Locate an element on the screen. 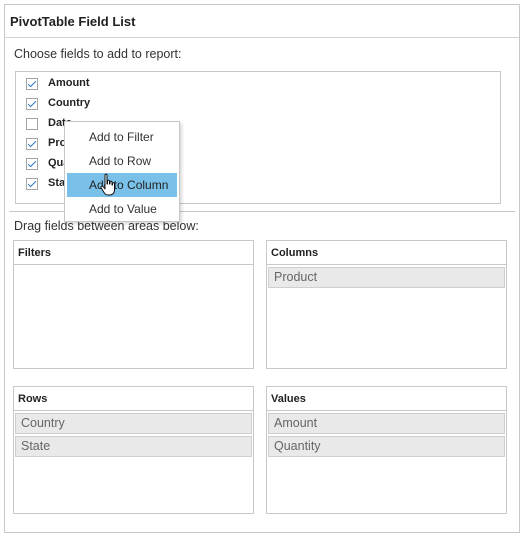  rows-area: Rows Country State is located at coordinates (133, 450).